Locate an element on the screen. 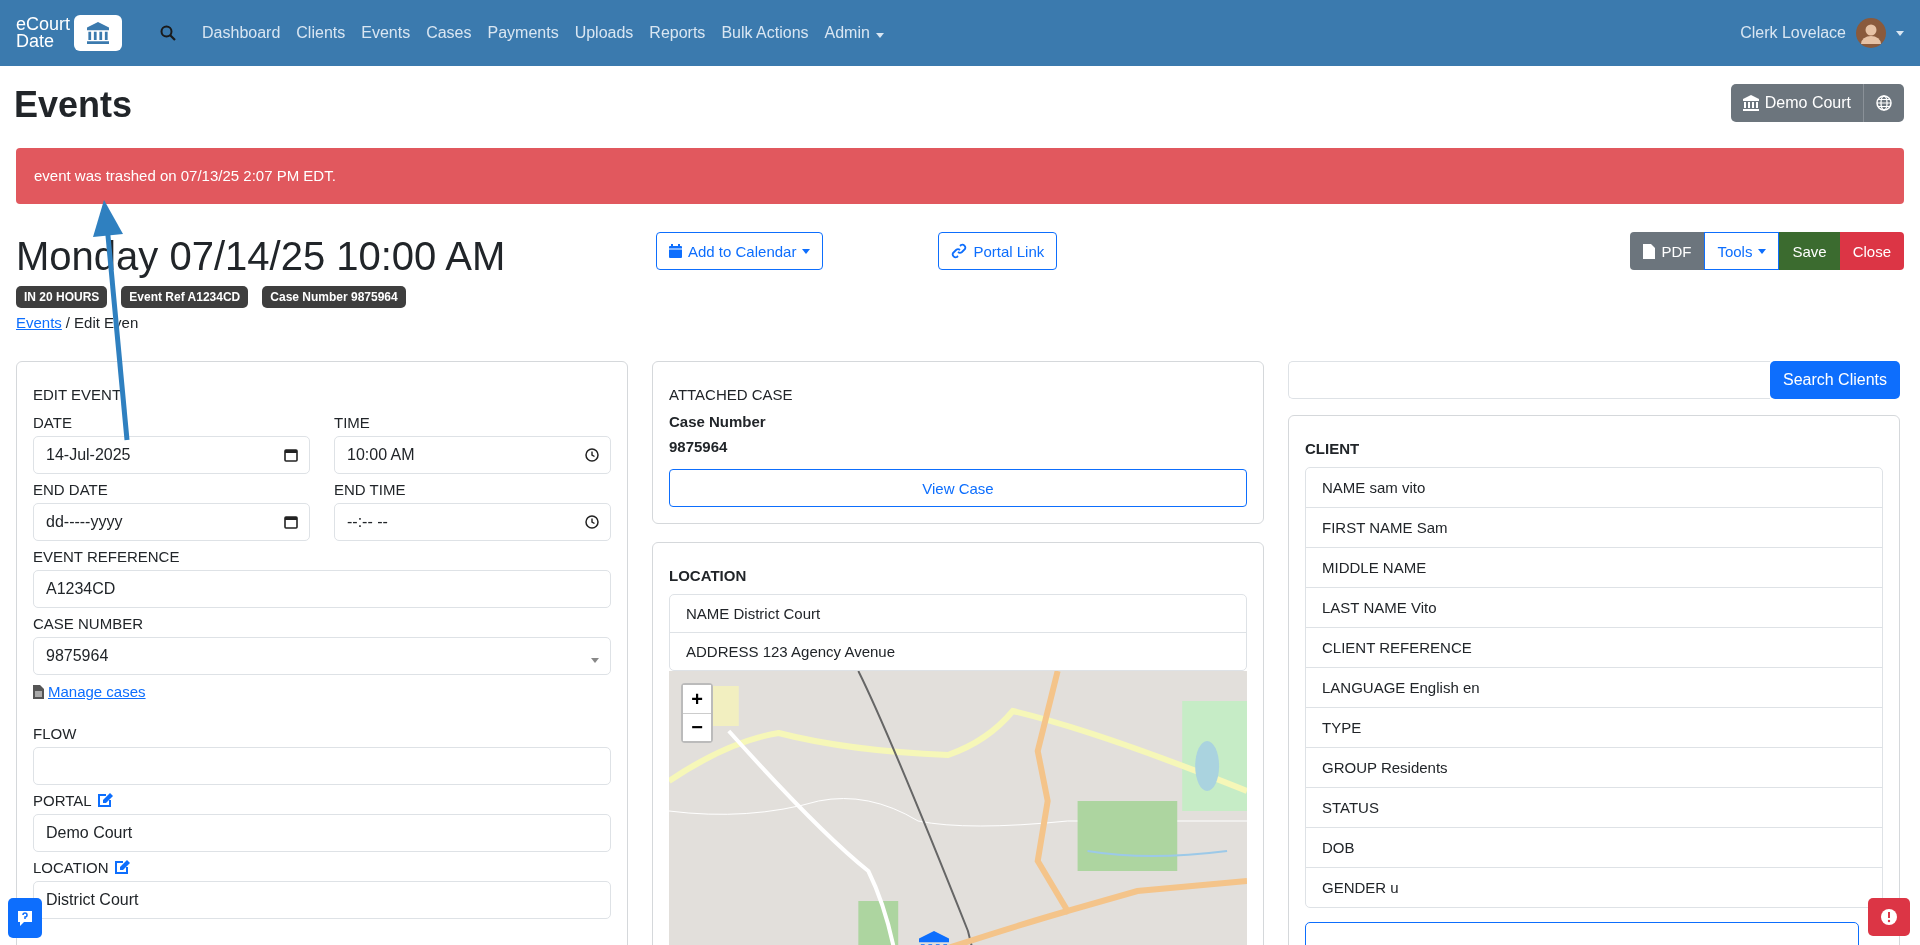 The image size is (1920, 945). input-field: --:-- -- is located at coordinates (472, 522).